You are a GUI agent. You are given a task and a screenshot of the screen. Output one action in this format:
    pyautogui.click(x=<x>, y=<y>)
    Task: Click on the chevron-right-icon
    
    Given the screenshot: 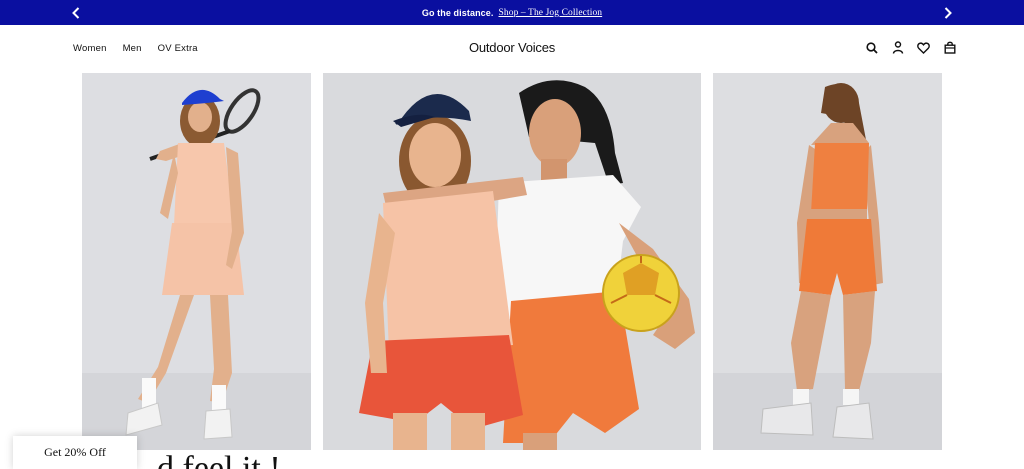 What is the action you would take?
    pyautogui.click(x=948, y=12)
    